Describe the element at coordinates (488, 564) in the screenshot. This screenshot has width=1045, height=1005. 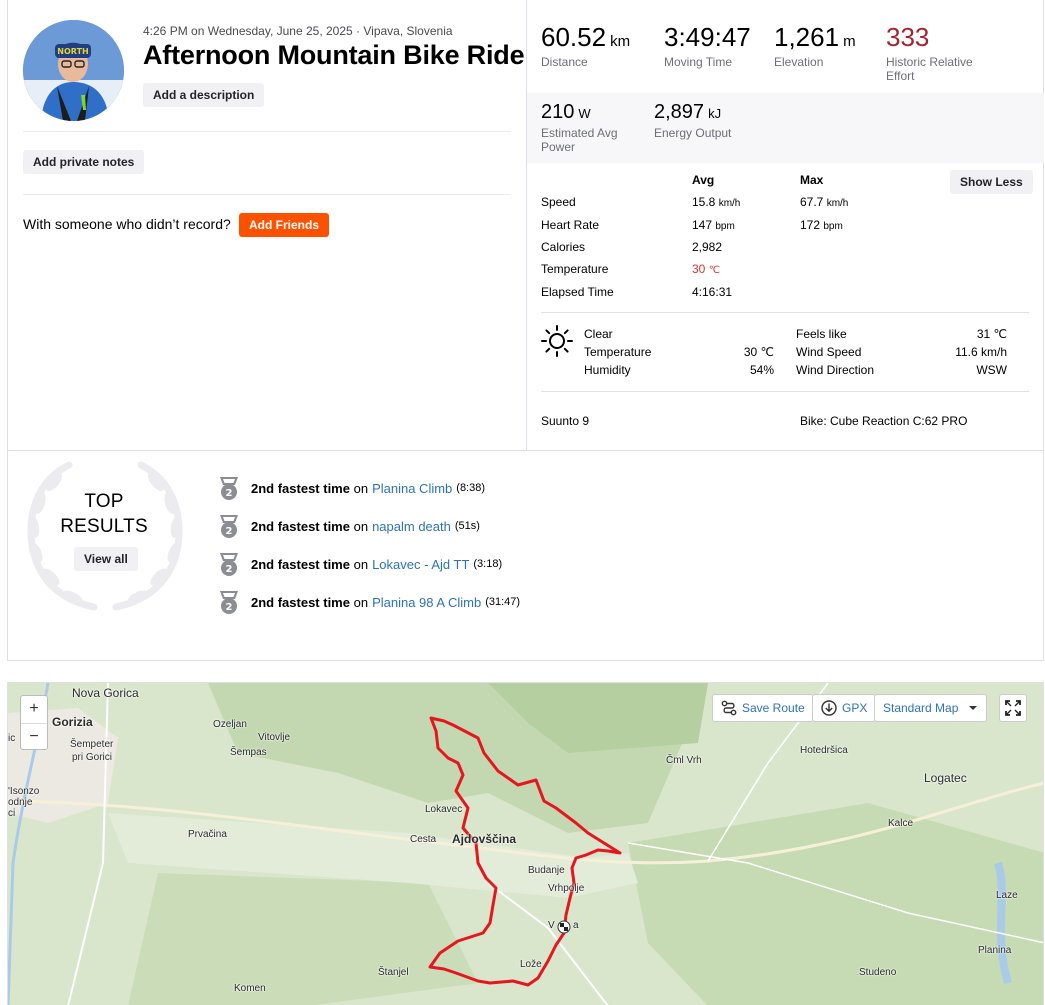
I see `result-time: (3:18)` at that location.